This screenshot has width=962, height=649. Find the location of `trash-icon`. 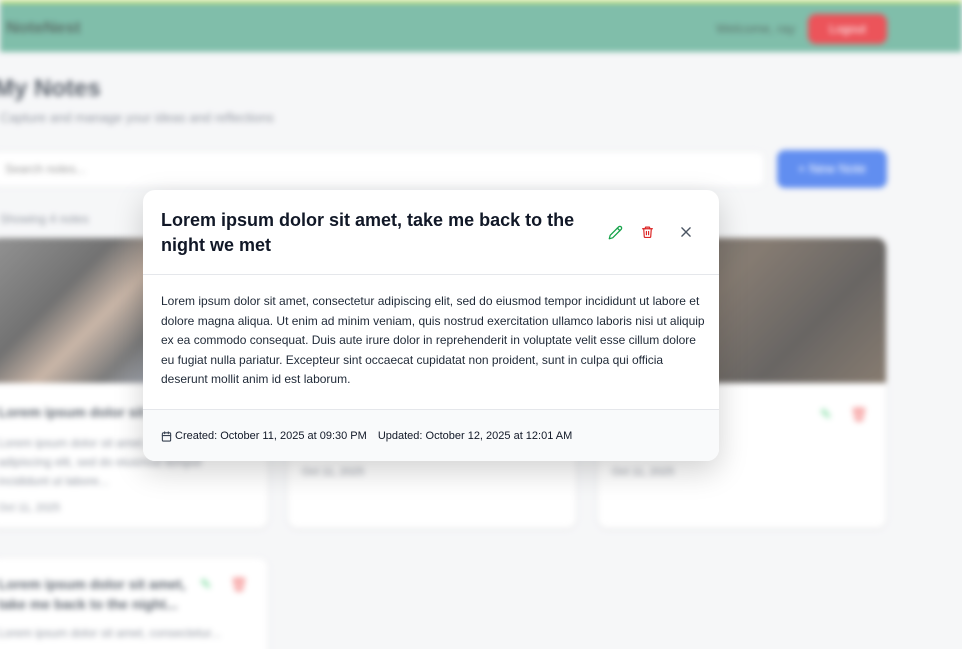

trash-icon is located at coordinates (647, 232).